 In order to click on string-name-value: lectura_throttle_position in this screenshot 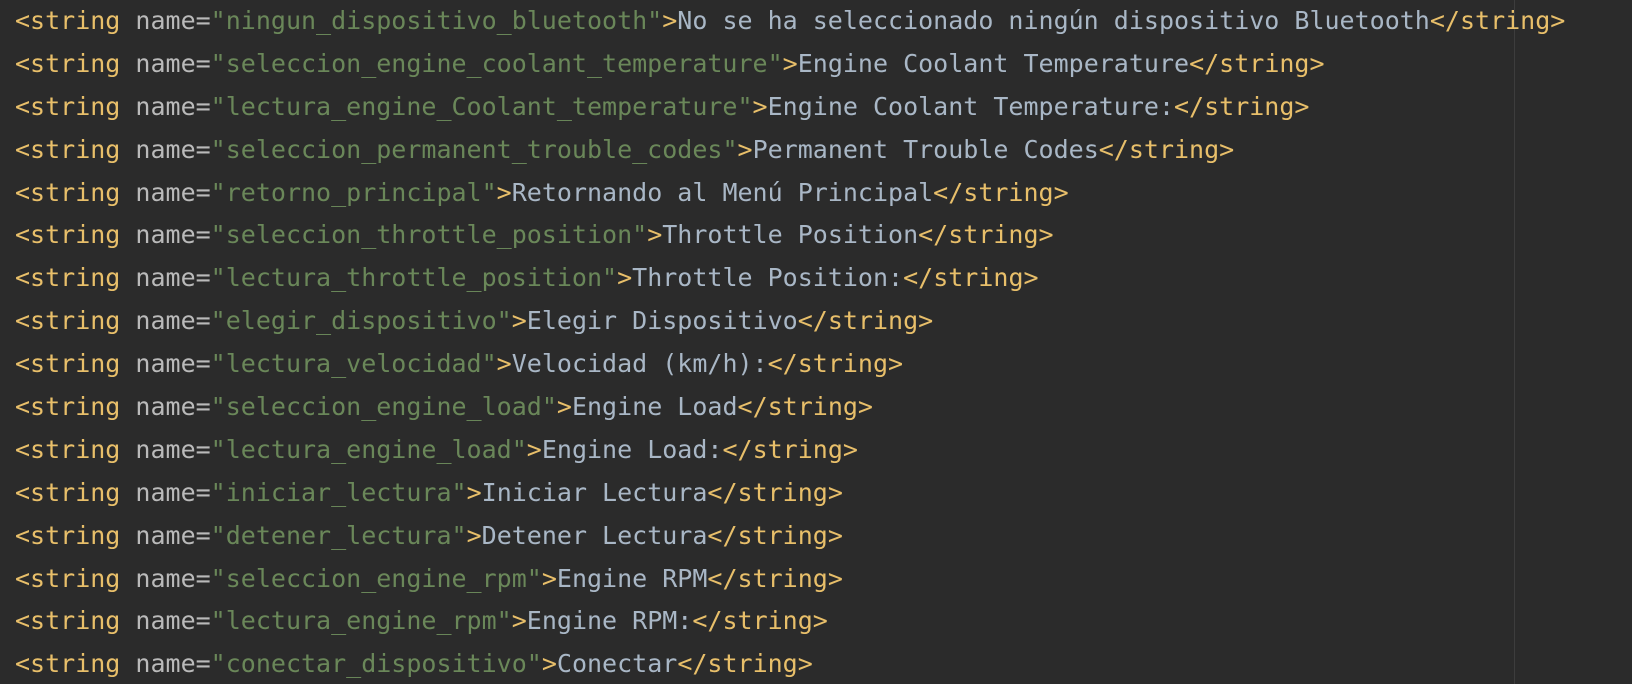, I will do `click(414, 278)`.